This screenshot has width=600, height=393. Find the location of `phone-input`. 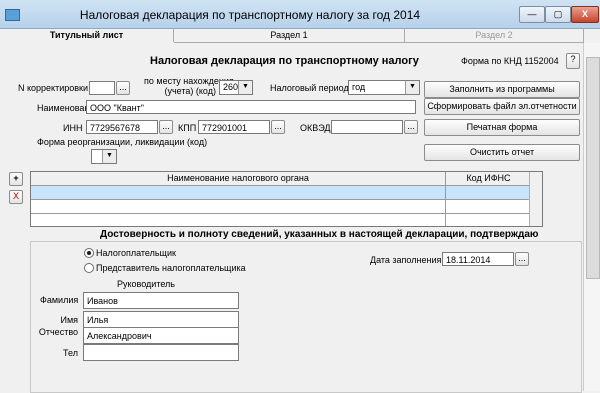

phone-input is located at coordinates (161, 352).